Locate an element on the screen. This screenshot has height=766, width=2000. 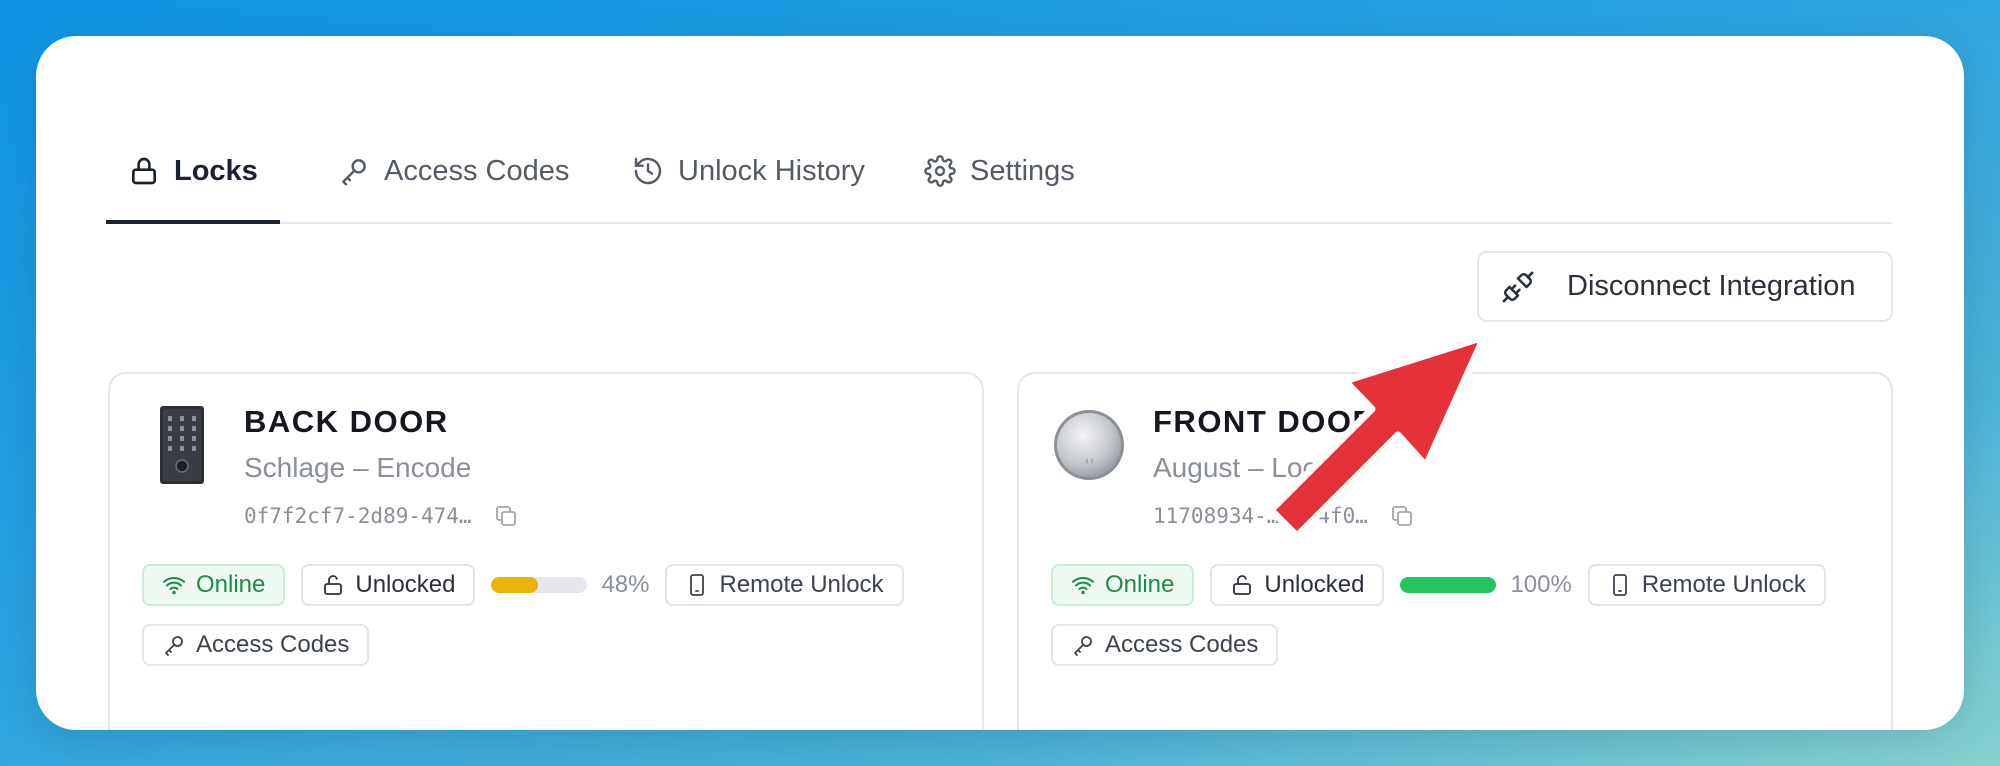
tab-unlock-history: Unlock History is located at coordinates (748, 171).